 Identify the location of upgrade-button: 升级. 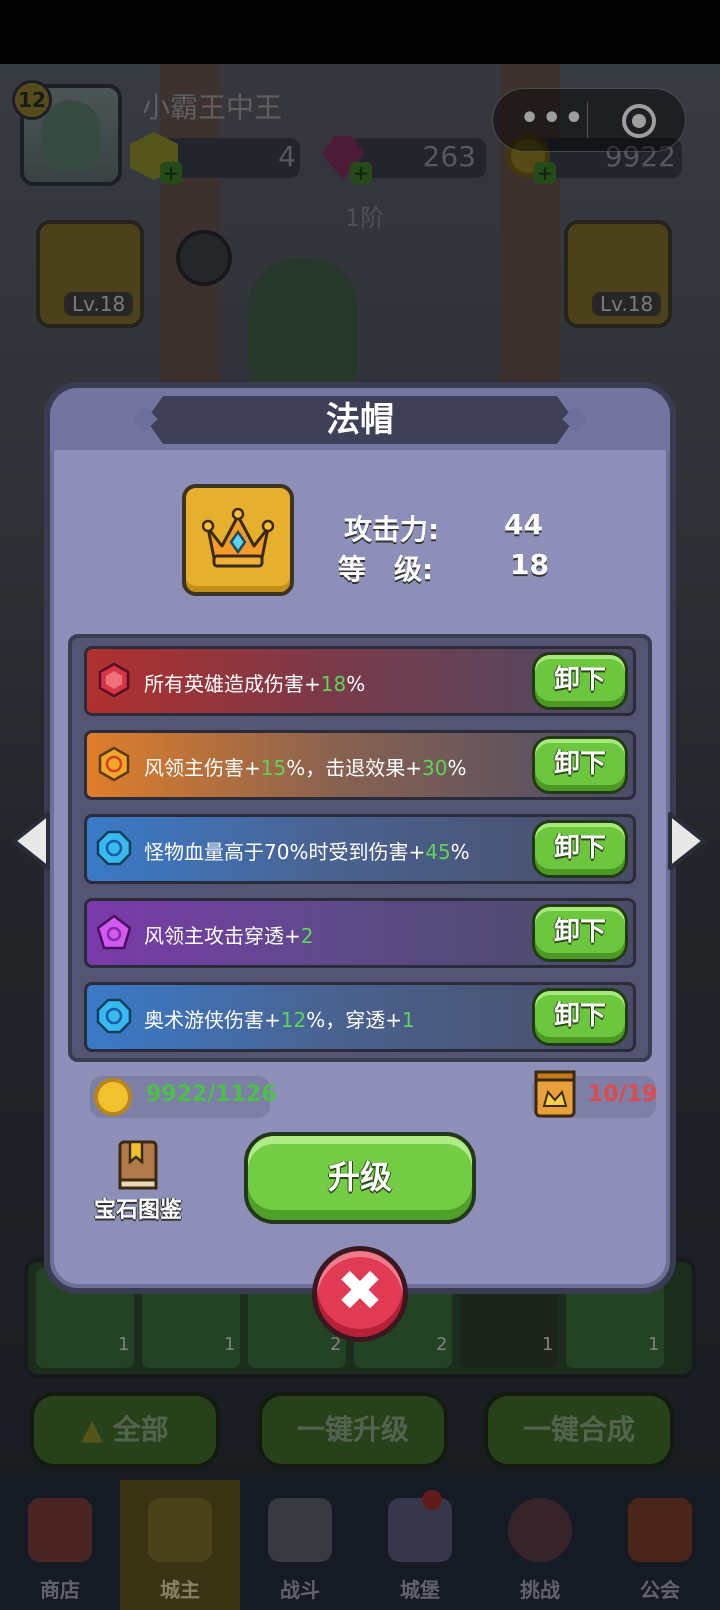
(360, 1178).